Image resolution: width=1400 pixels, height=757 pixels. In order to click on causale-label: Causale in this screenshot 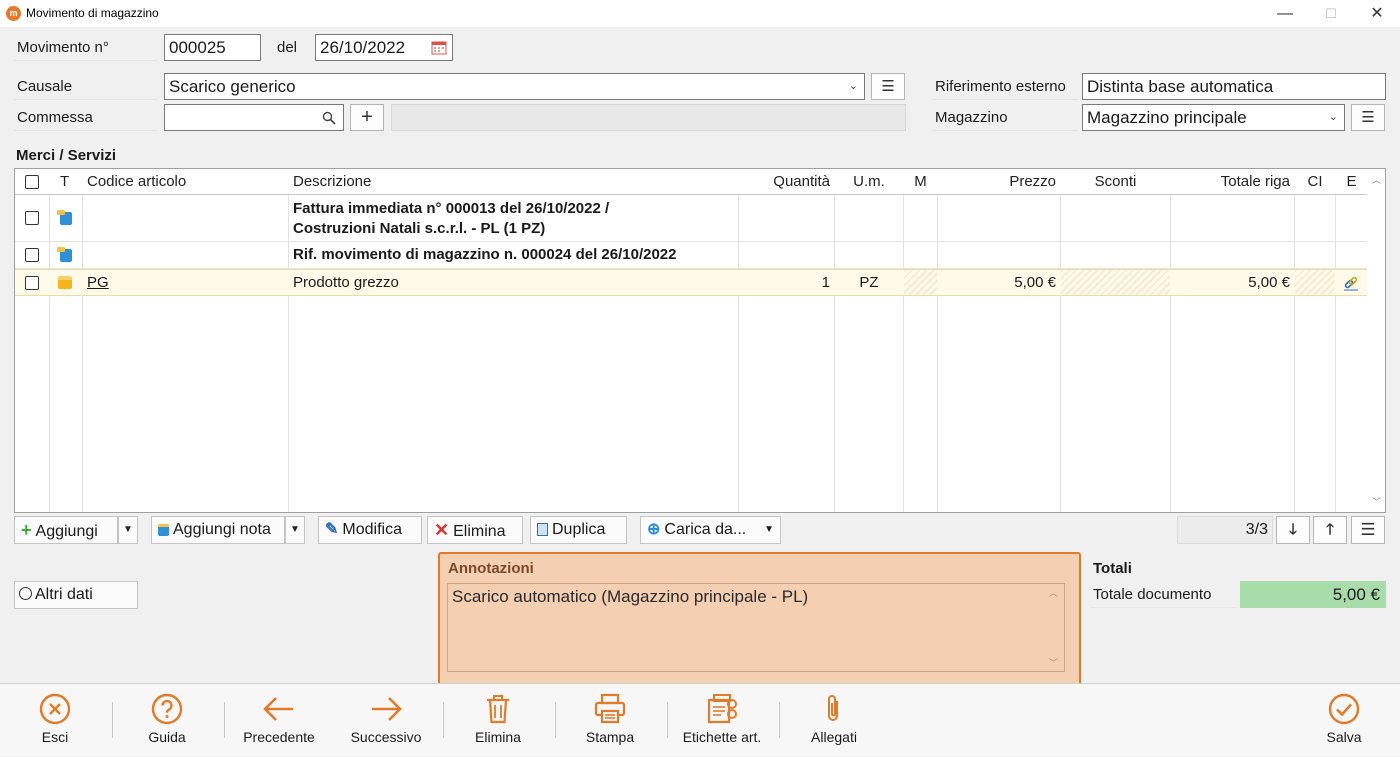, I will do `click(85, 86)`.